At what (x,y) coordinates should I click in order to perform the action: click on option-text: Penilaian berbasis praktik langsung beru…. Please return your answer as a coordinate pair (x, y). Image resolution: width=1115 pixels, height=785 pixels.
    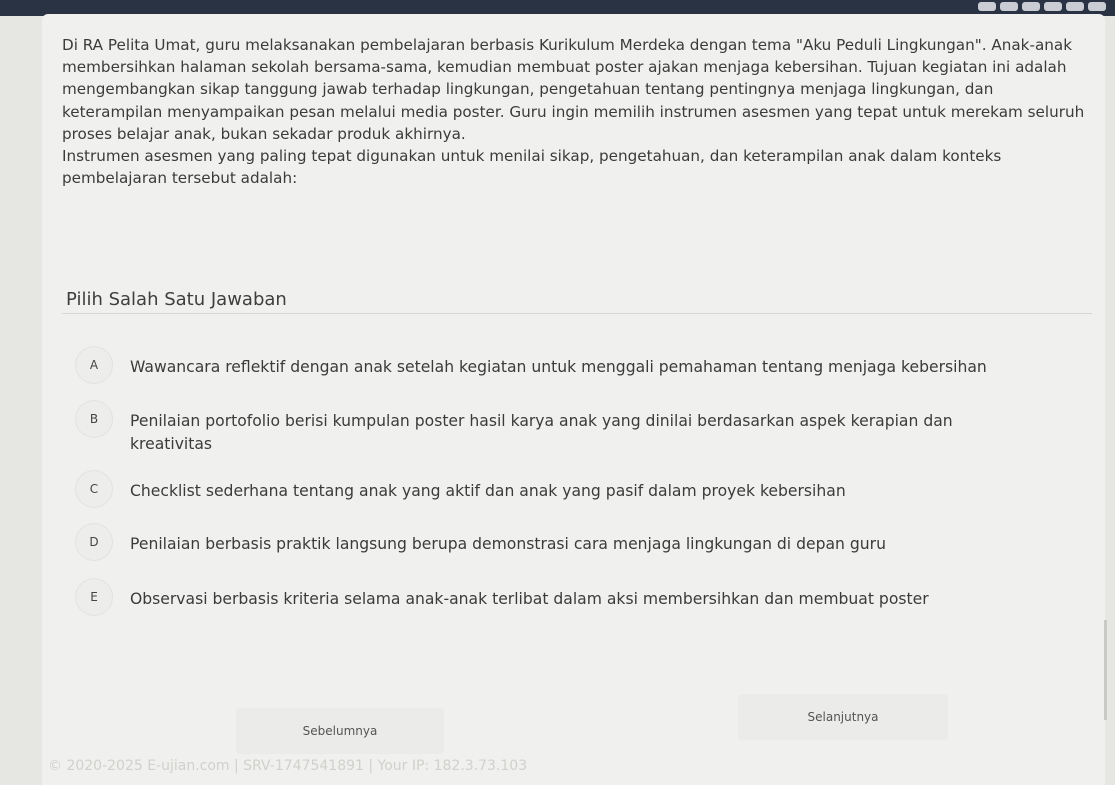
    Looking at the image, I should click on (590, 544).